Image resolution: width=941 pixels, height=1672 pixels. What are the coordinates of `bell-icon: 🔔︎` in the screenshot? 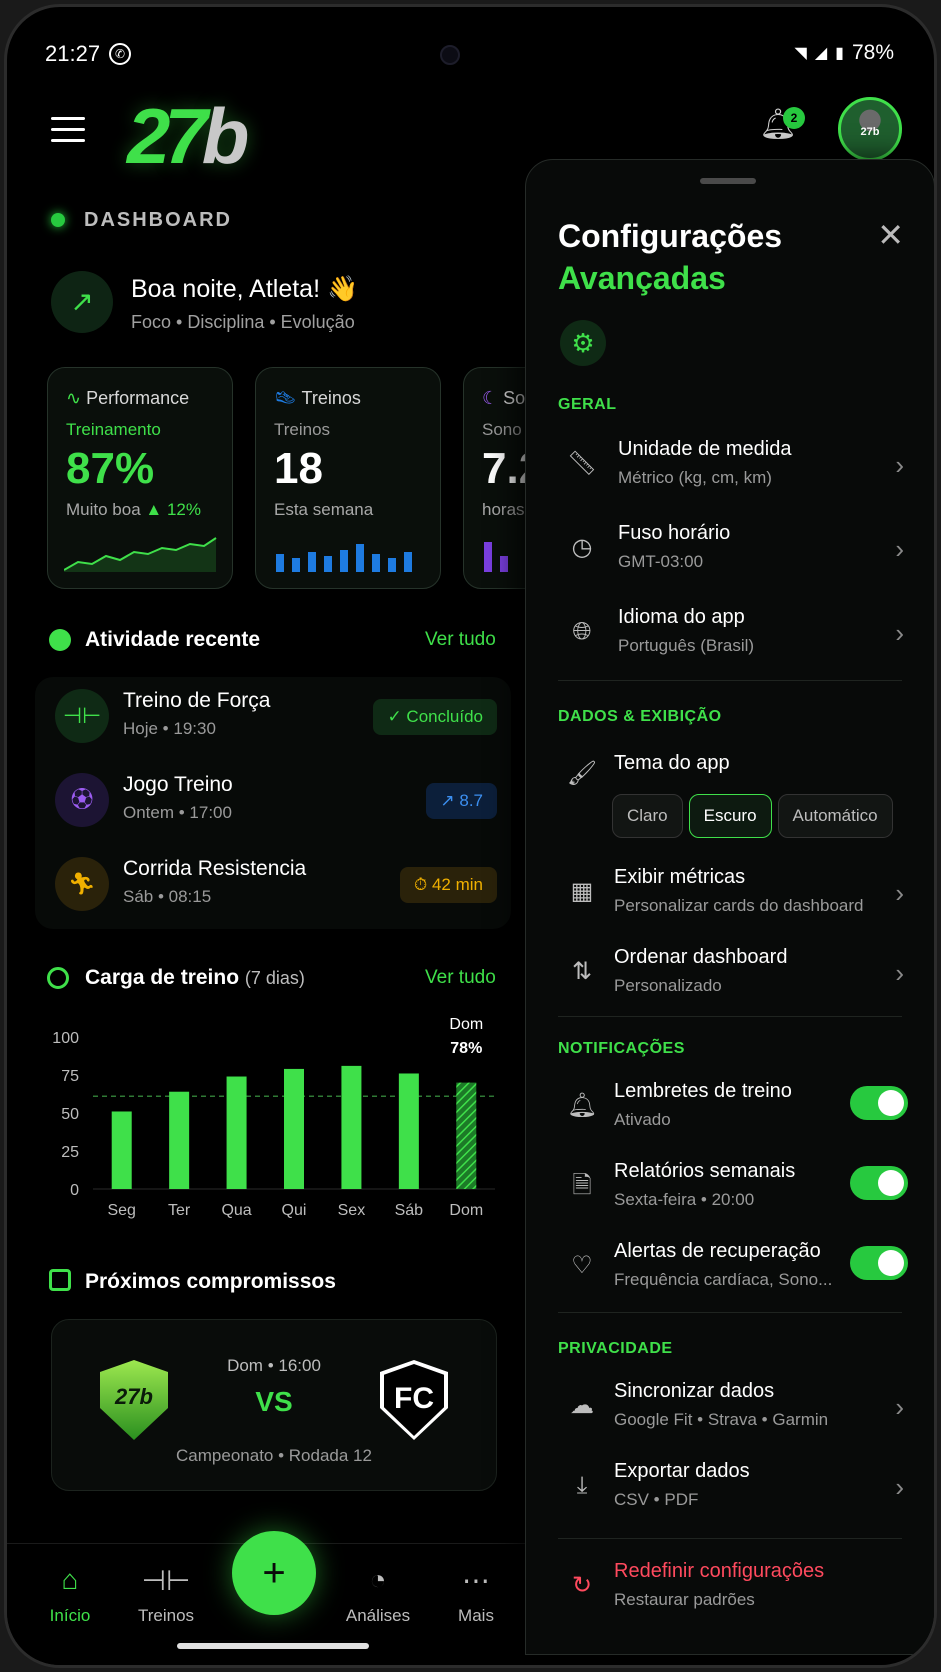 It's located at (582, 1105).